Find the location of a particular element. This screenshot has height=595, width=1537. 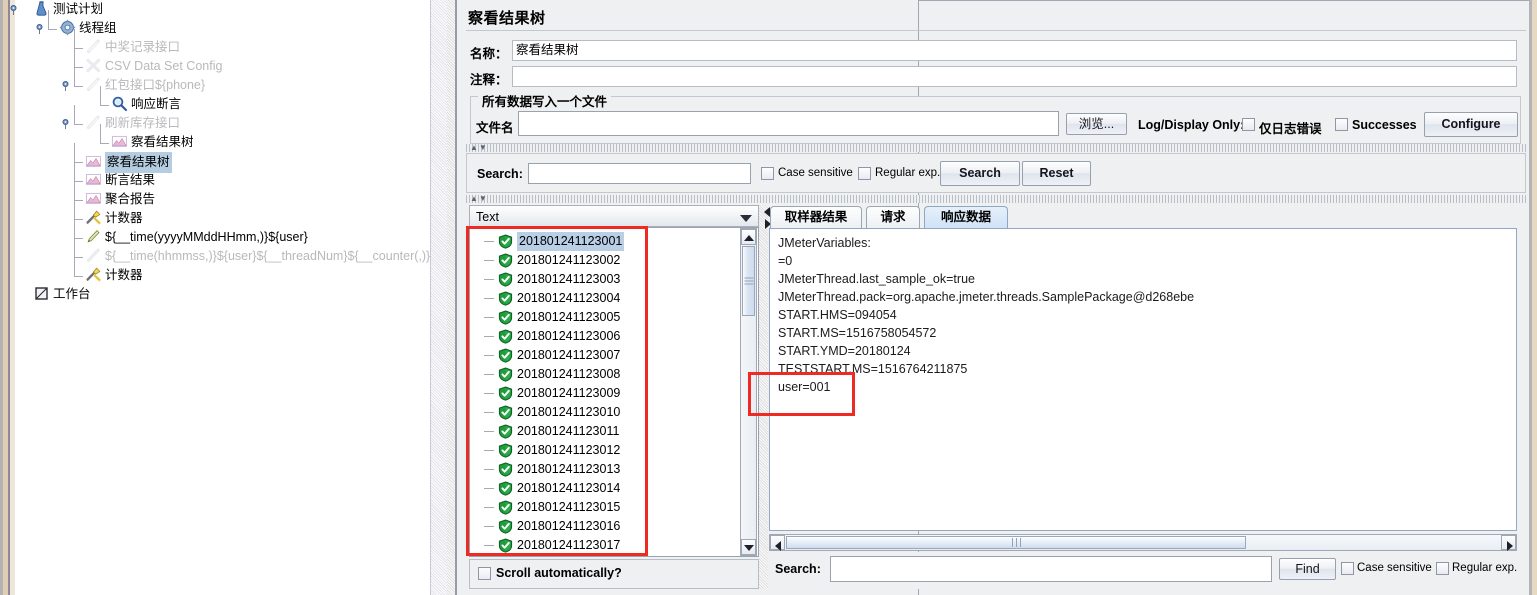

tab-0: 取样器结果 is located at coordinates (816, 217).